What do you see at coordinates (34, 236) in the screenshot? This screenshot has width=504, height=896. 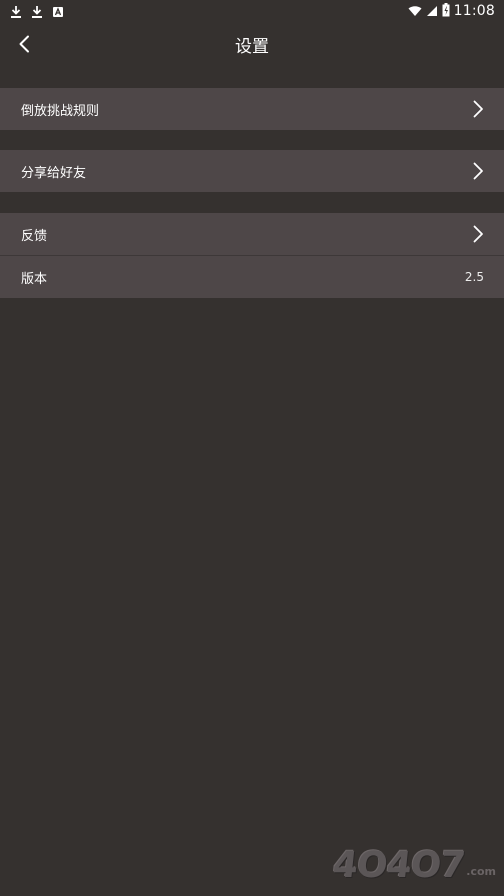 I see `list-item-label: 反馈` at bounding box center [34, 236].